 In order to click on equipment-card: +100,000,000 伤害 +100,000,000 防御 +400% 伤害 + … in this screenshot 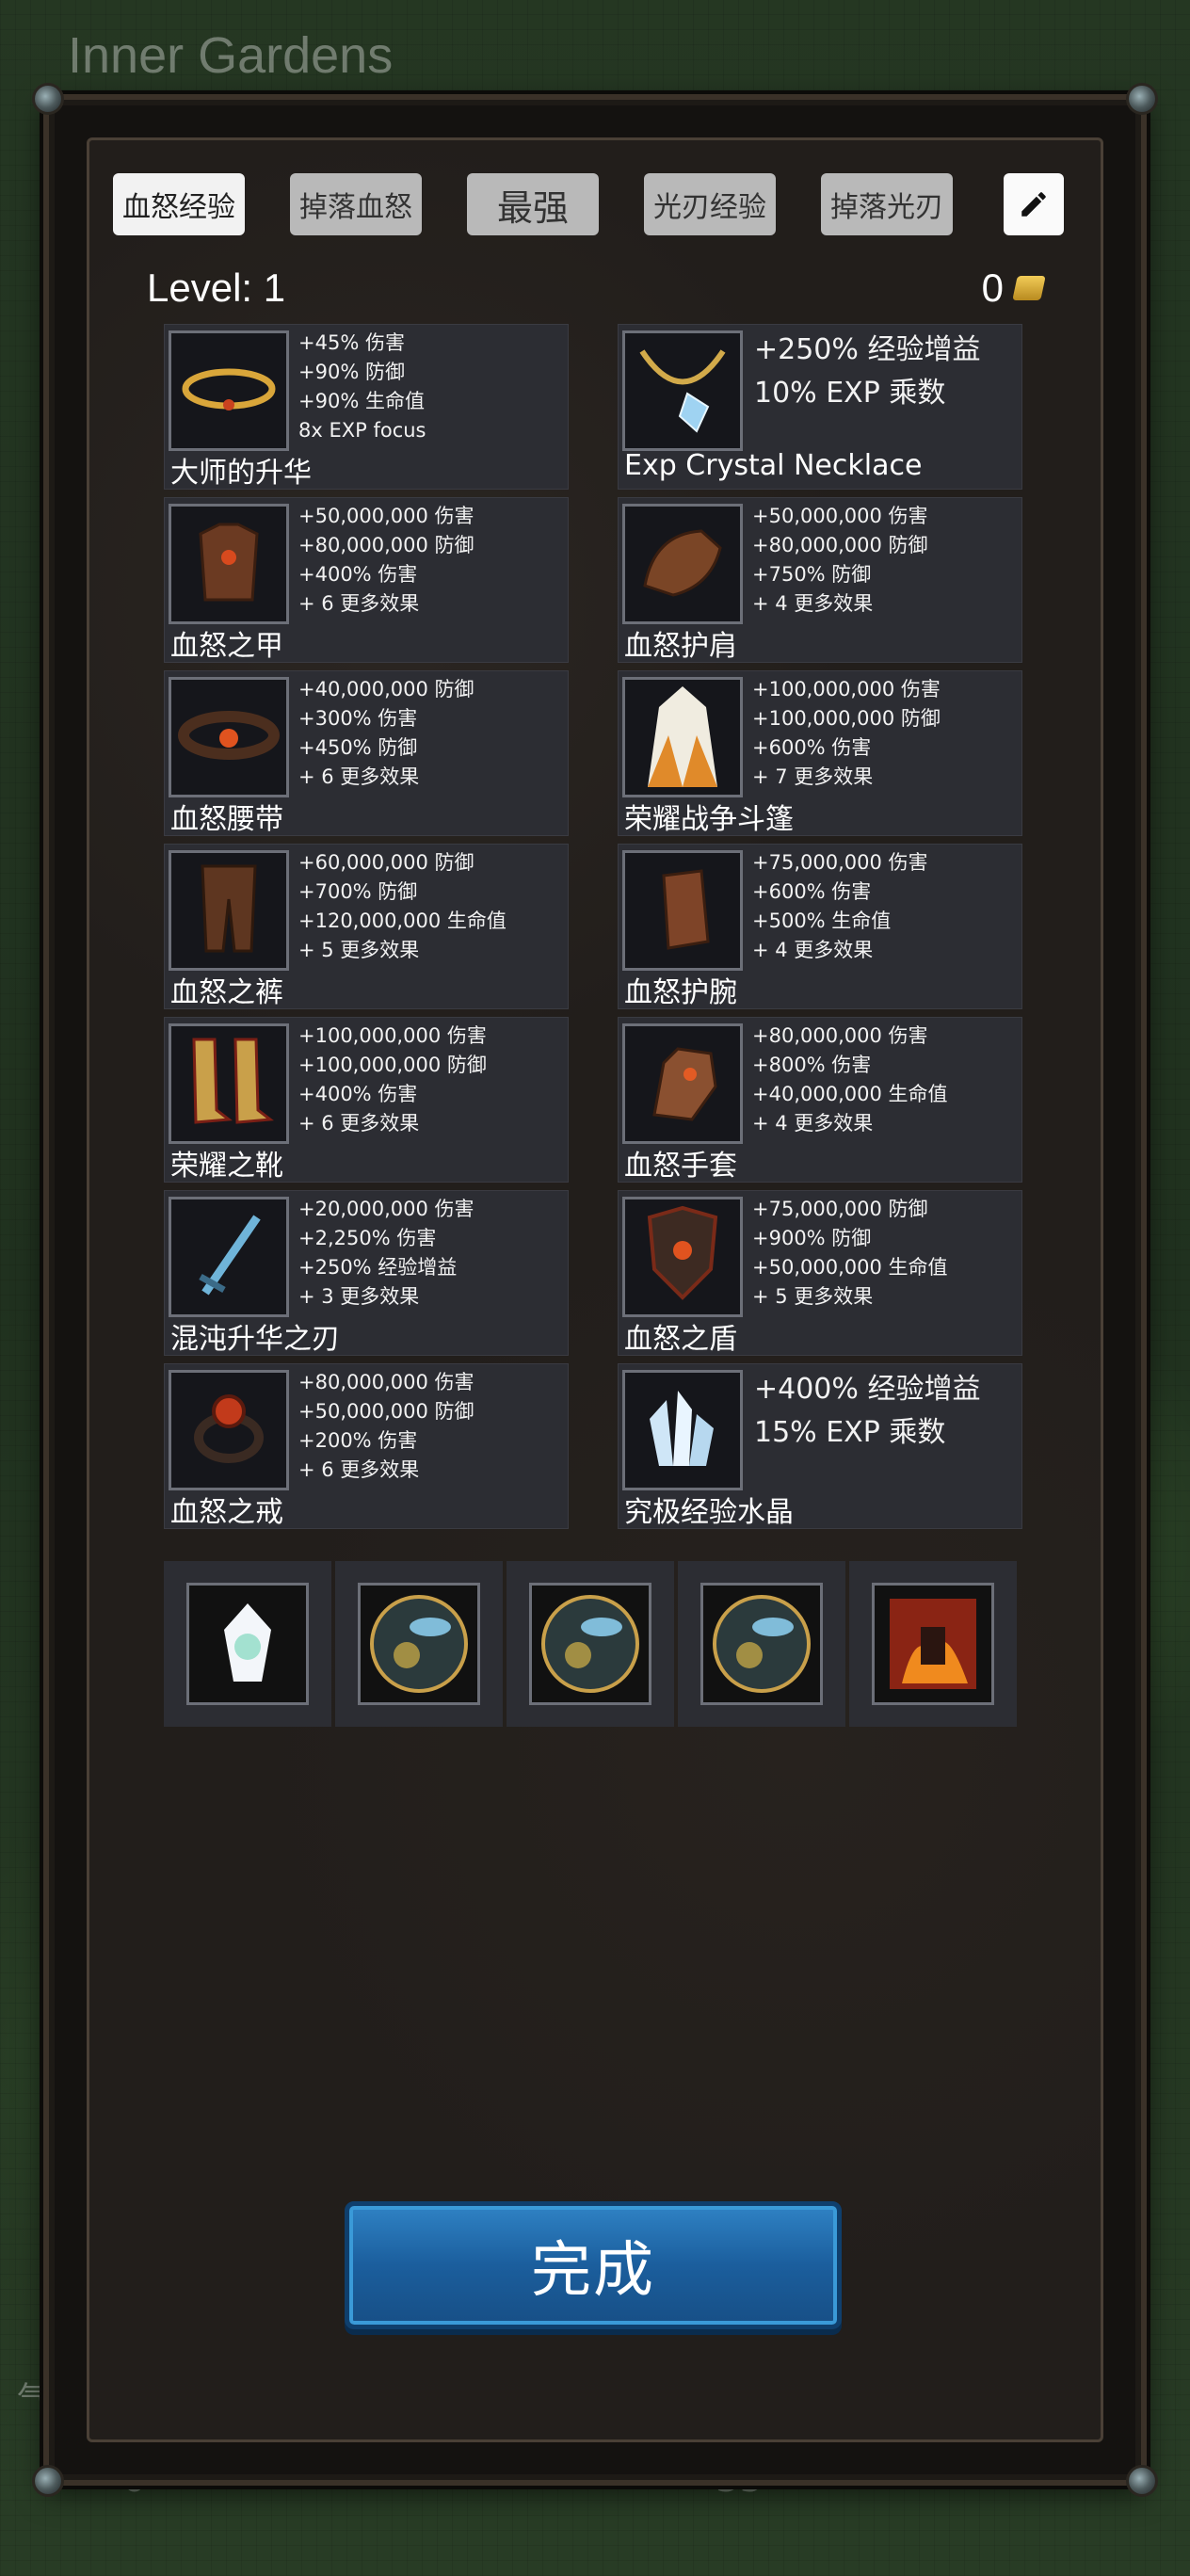, I will do `click(366, 1100)`.